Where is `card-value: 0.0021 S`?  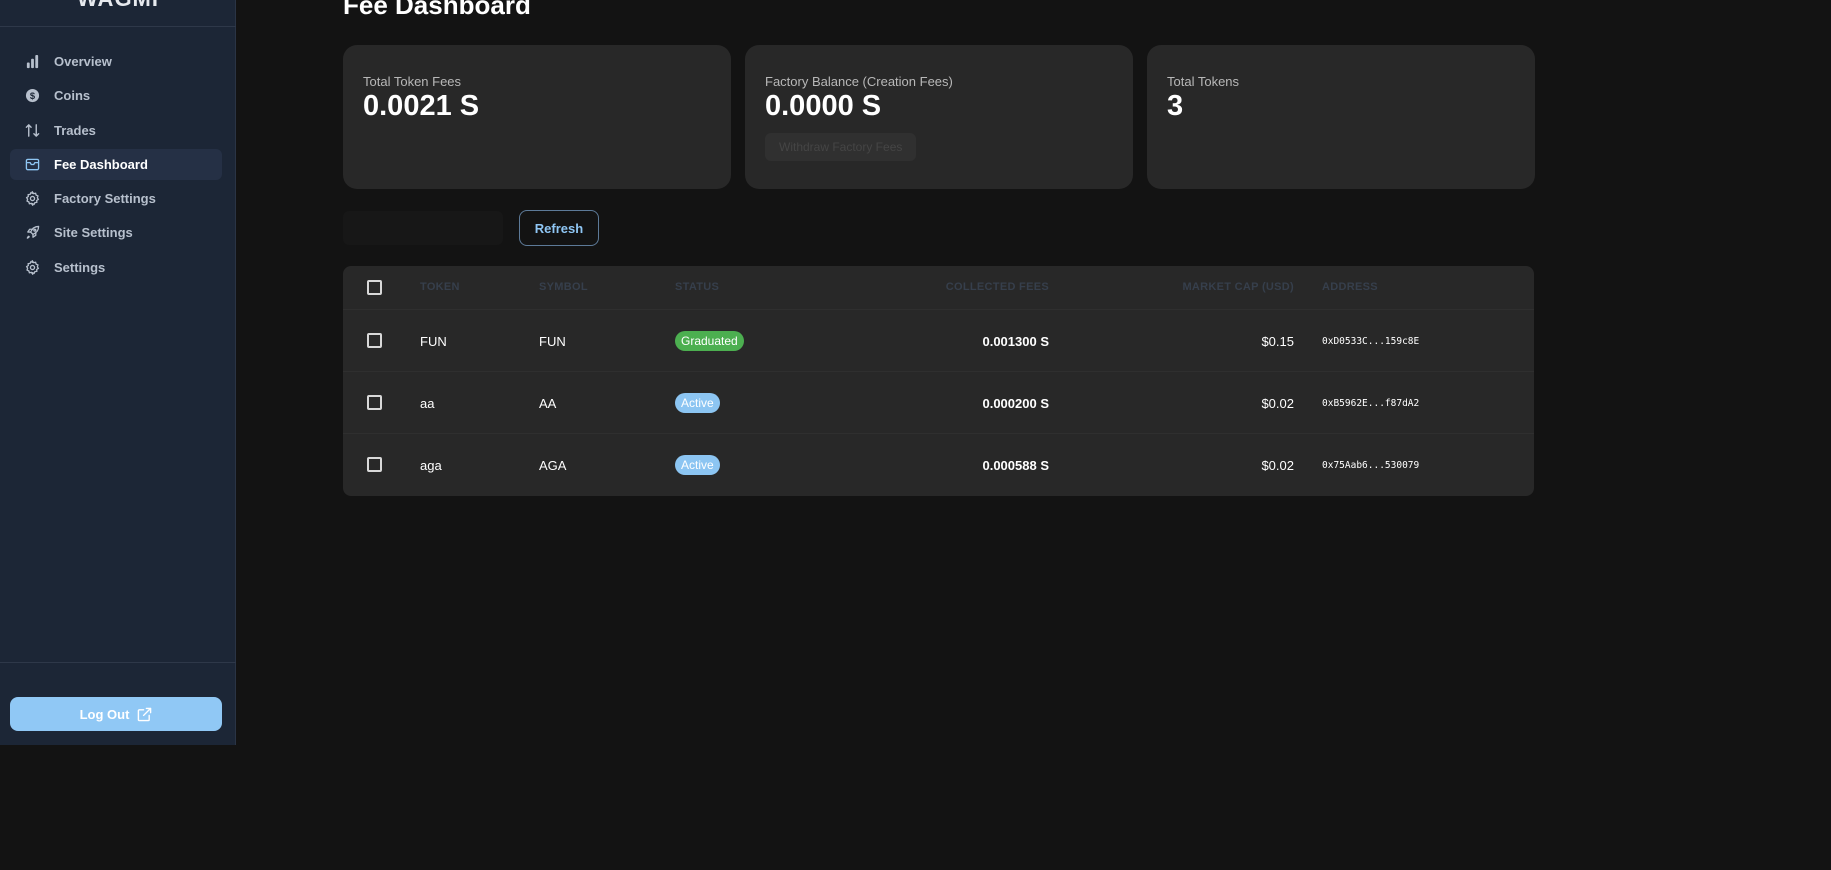 card-value: 0.0021 S is located at coordinates (421, 106).